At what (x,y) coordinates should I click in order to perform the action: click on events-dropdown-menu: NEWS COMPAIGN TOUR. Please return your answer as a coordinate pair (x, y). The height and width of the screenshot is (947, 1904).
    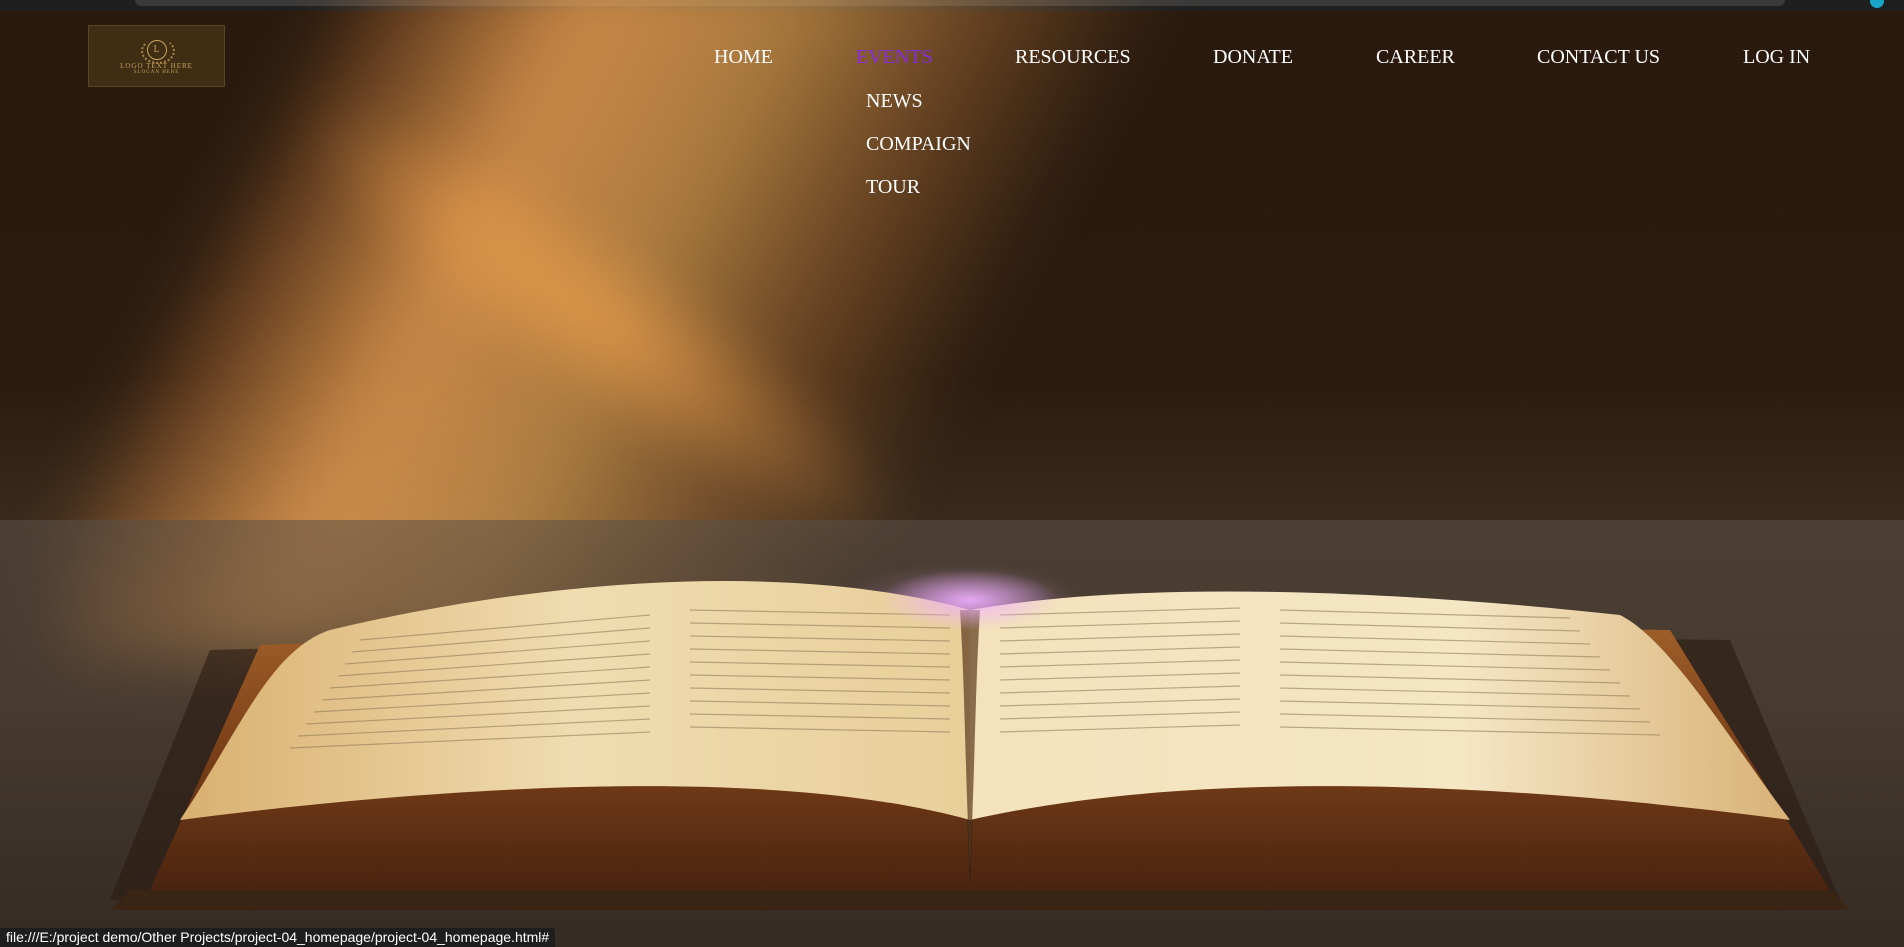
    Looking at the image, I should click on (918, 154).